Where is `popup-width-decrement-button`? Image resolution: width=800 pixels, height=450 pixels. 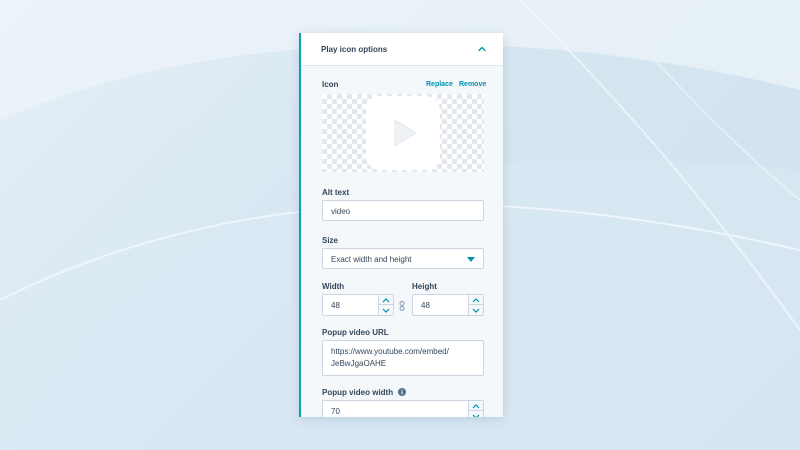 popup-width-decrement-button is located at coordinates (476, 414).